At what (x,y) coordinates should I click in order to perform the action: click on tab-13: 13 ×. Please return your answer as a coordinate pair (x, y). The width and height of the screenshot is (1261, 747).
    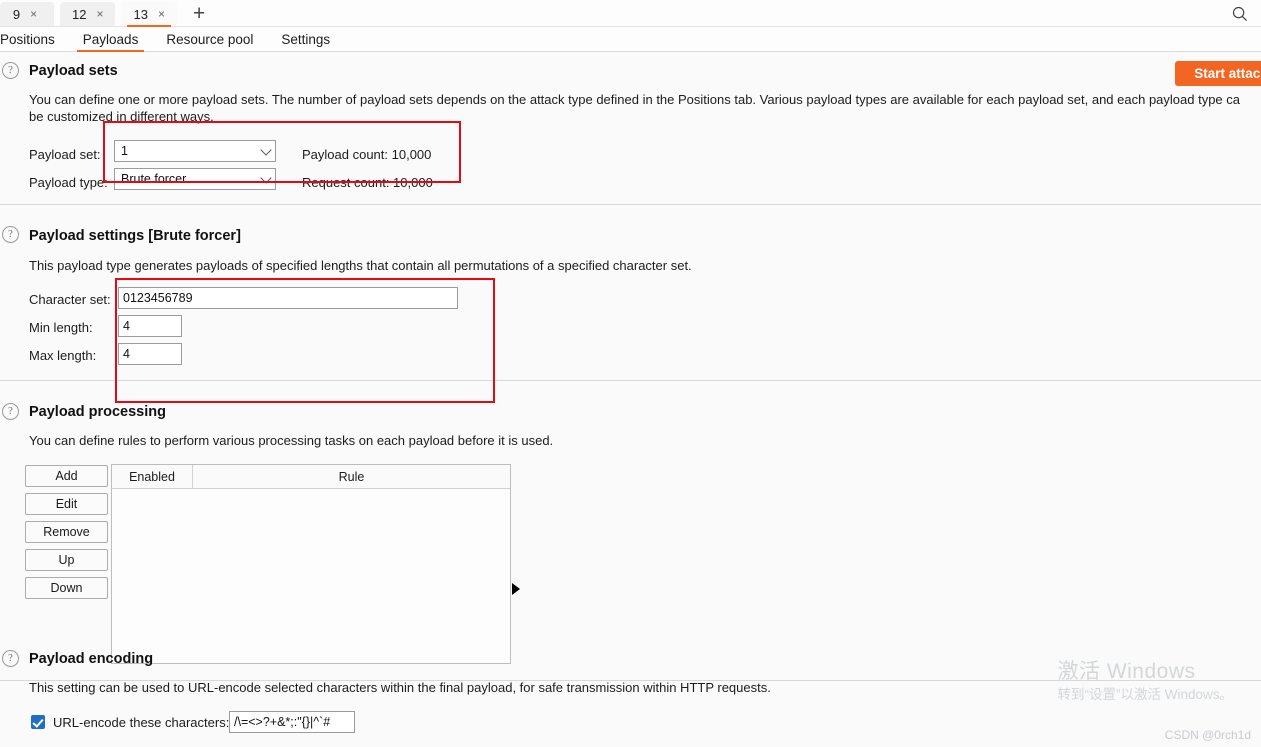
    Looking at the image, I should click on (149, 14).